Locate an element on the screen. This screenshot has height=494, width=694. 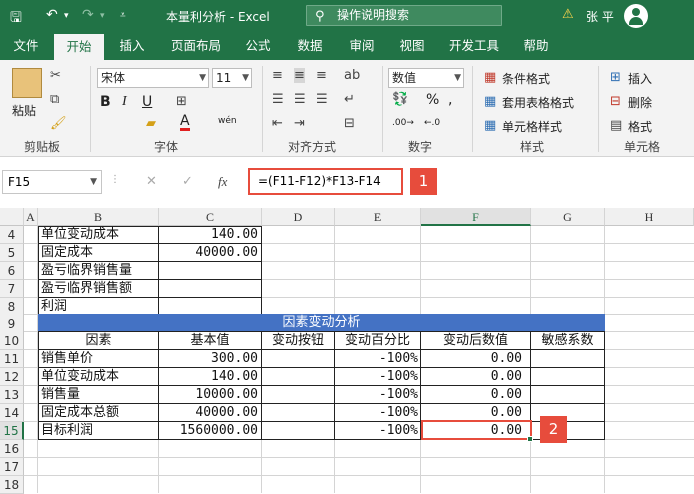
cut-icon: ✂ is located at coordinates (55, 75).